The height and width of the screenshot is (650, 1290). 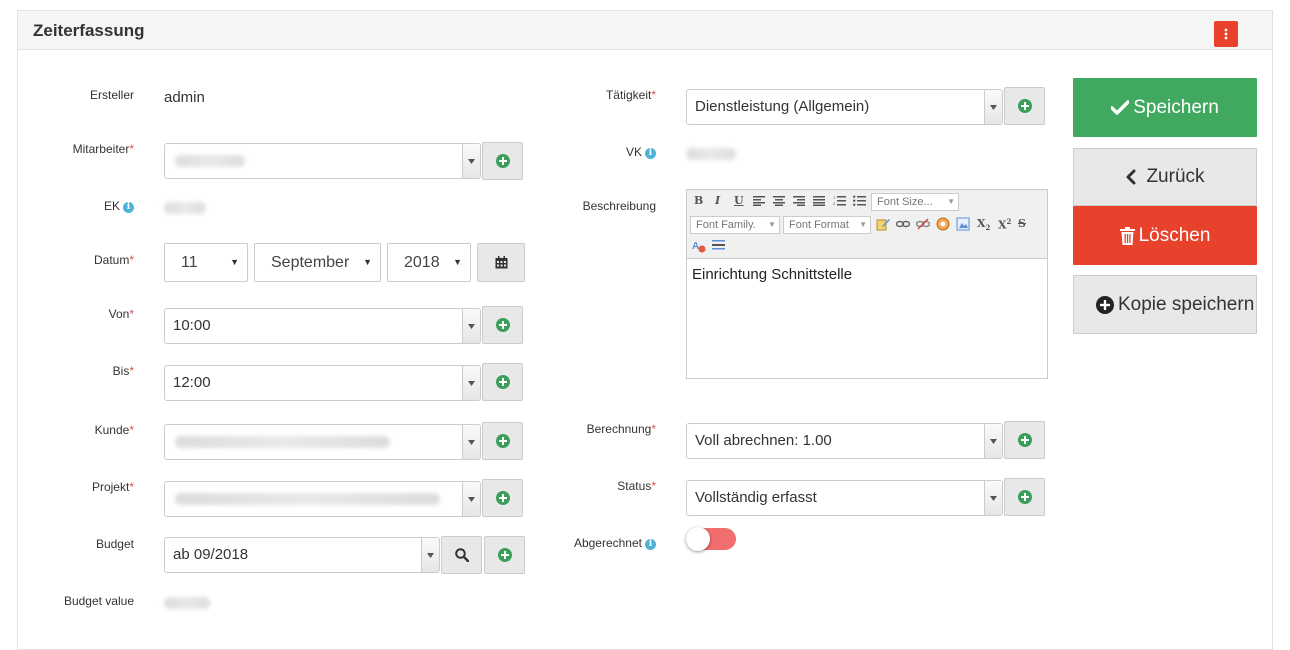 I want to click on add-von-button, so click(x=502, y=325).